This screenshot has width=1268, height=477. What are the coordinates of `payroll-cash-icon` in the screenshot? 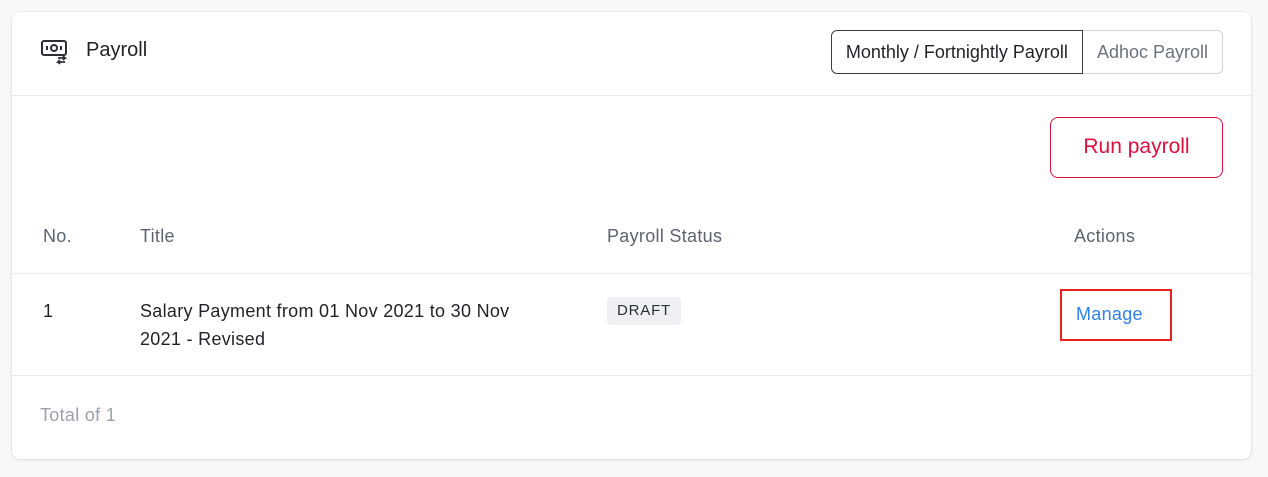 It's located at (54, 52).